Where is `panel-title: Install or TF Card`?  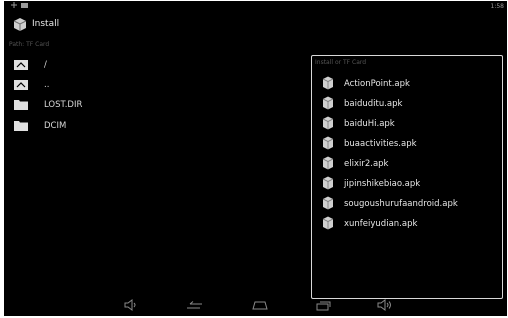 panel-title: Install or TF Card is located at coordinates (341, 62).